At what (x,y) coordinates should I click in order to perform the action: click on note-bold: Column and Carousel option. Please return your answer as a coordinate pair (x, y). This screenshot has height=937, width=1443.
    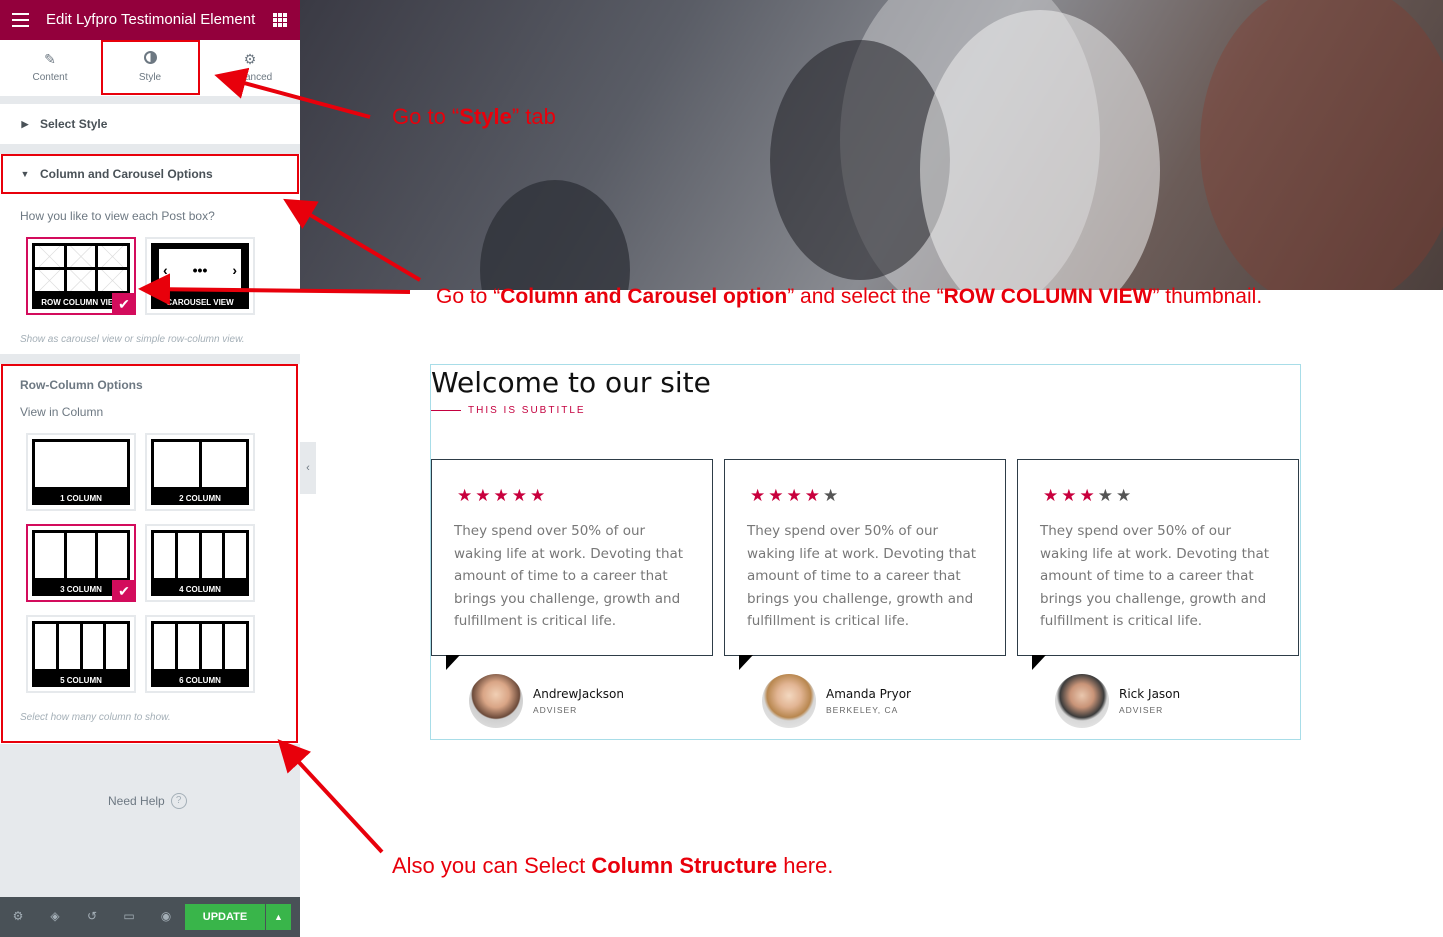
    Looking at the image, I should click on (644, 296).